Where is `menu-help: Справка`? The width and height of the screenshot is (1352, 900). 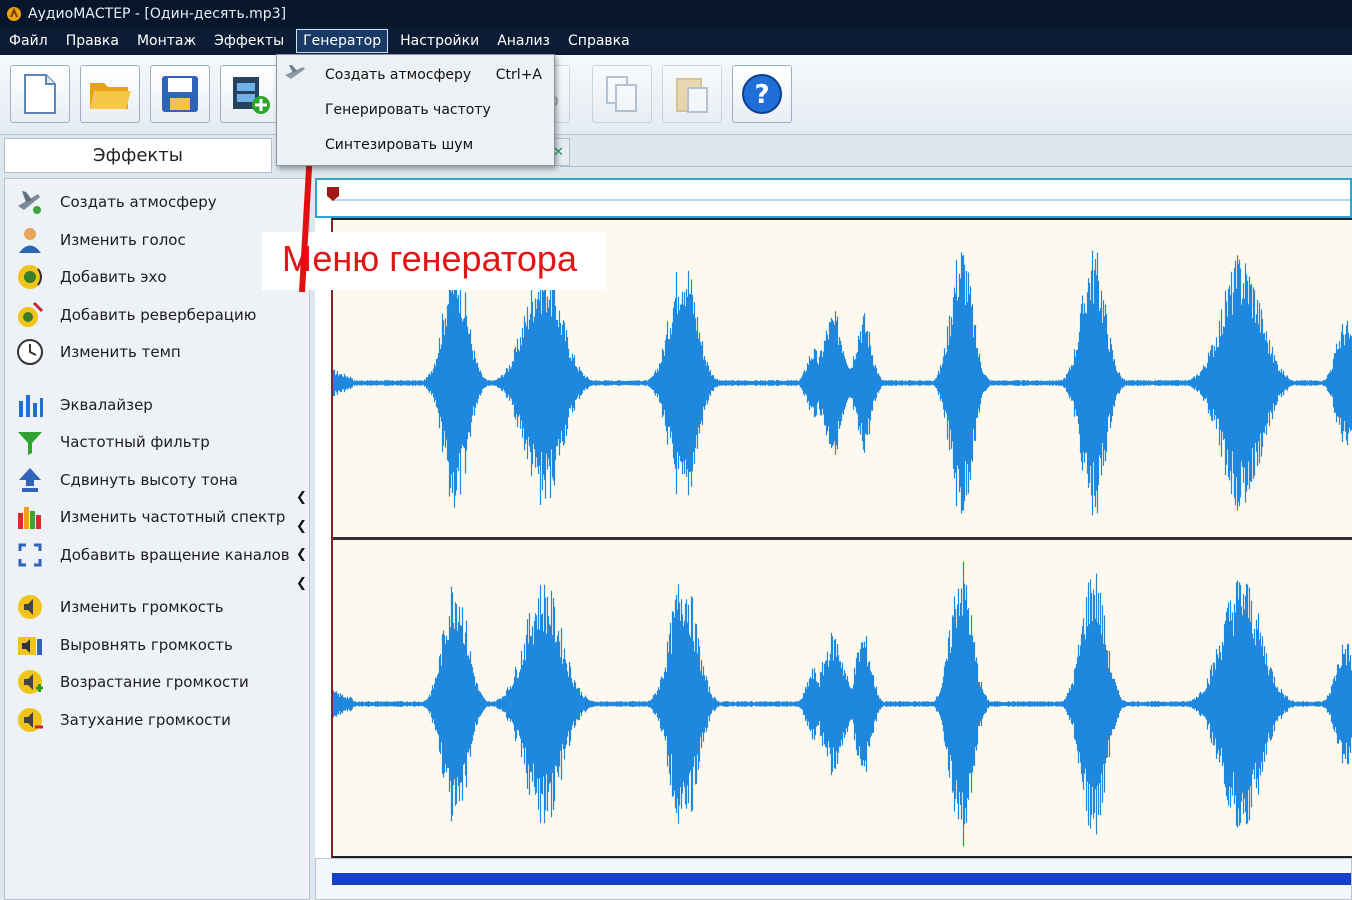
menu-help: Справка is located at coordinates (599, 41).